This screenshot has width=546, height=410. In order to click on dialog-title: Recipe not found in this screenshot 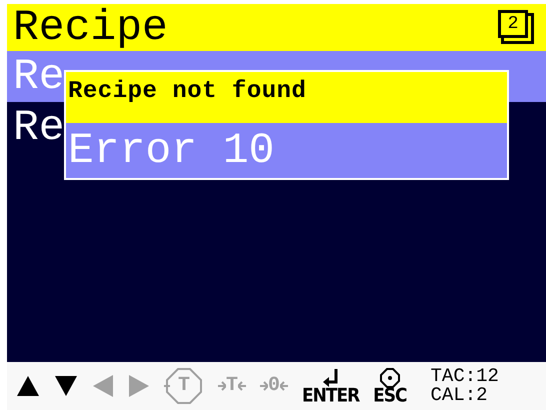, I will do `click(187, 93)`.